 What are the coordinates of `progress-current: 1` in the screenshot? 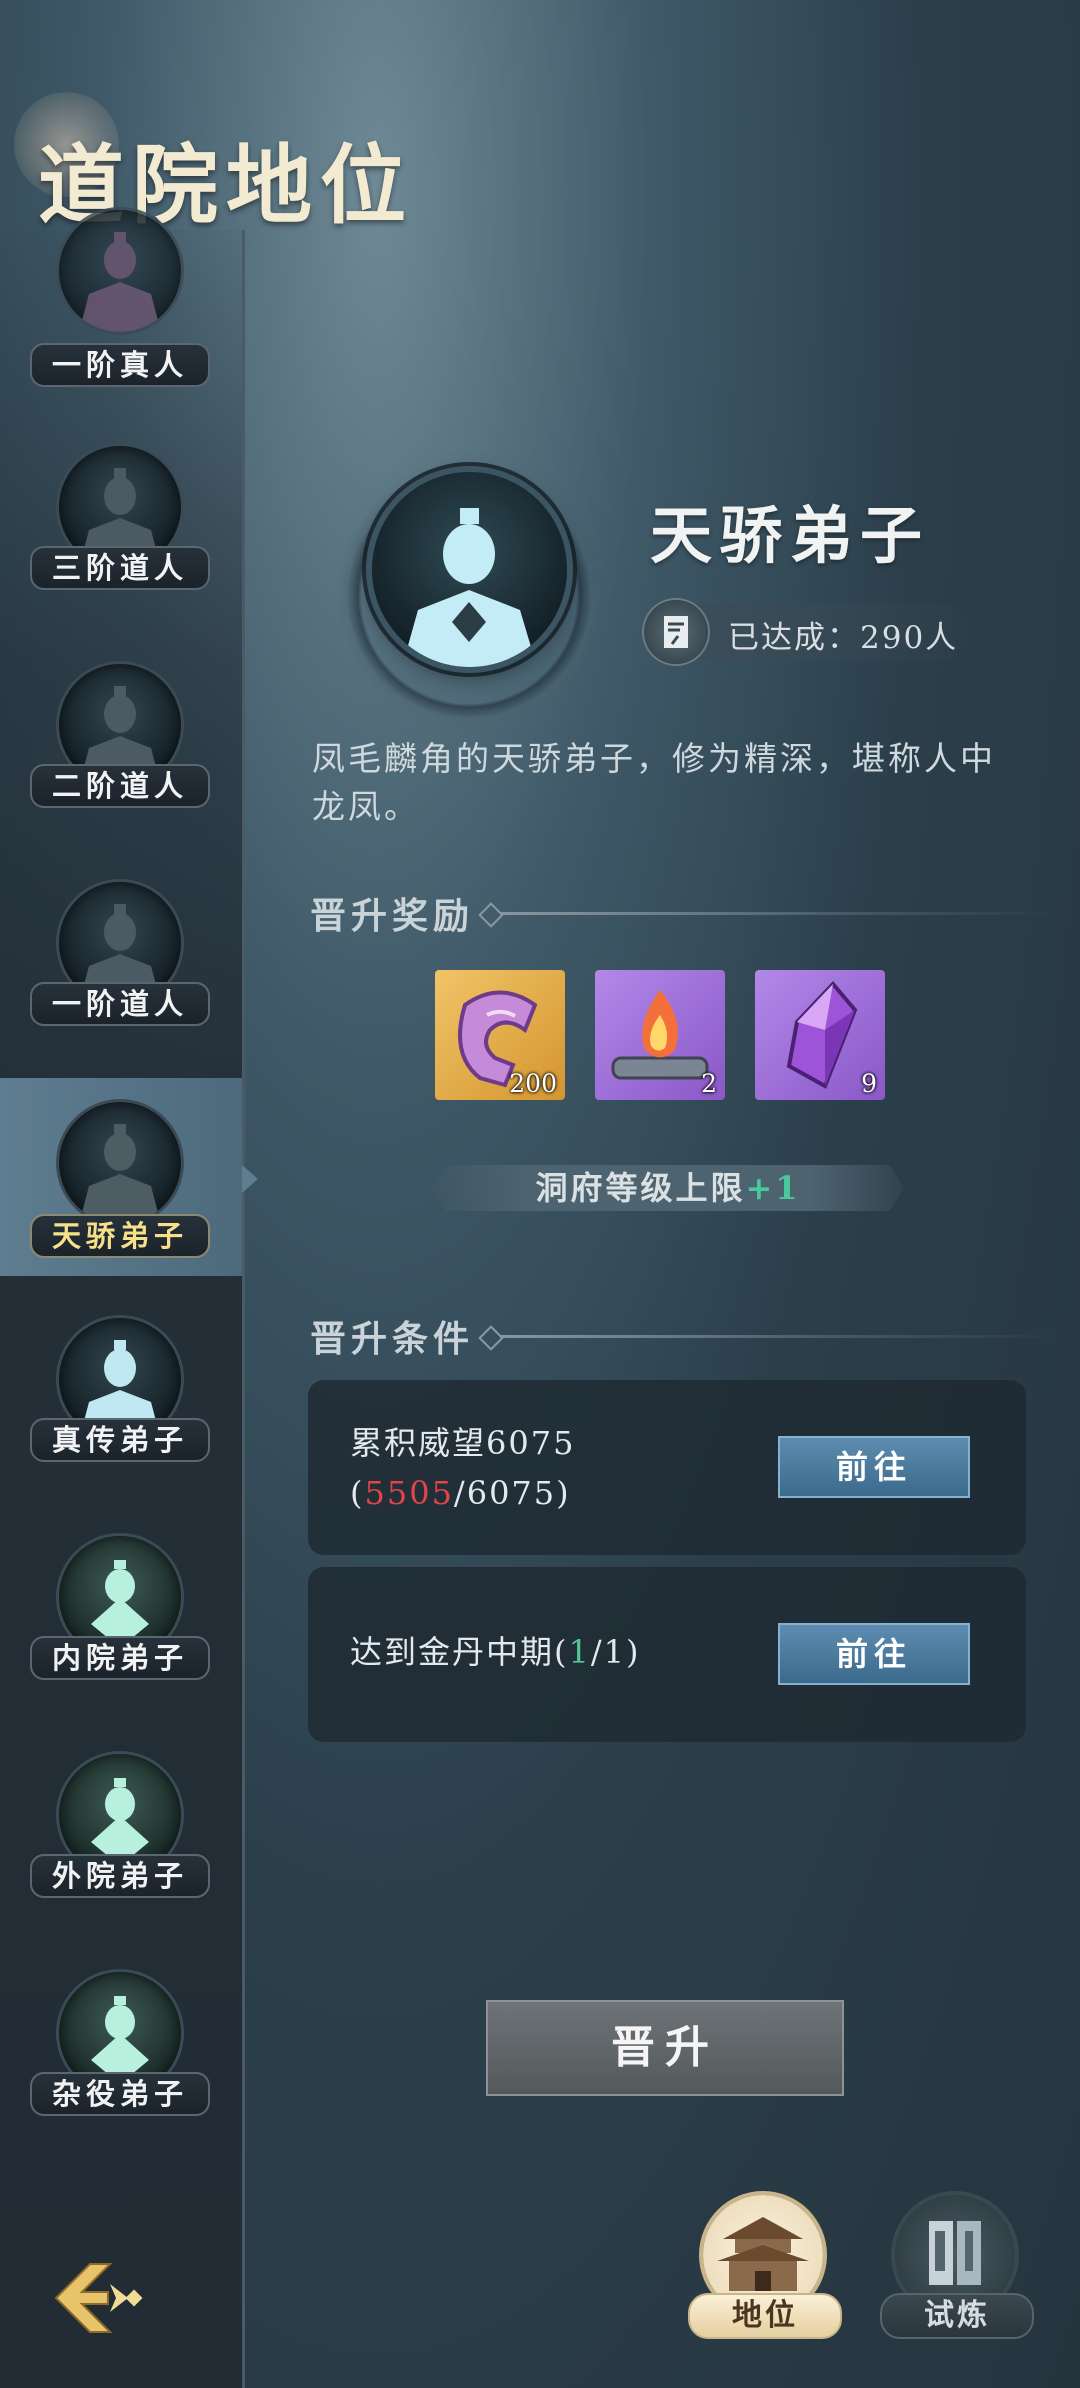 It's located at (579, 1652).